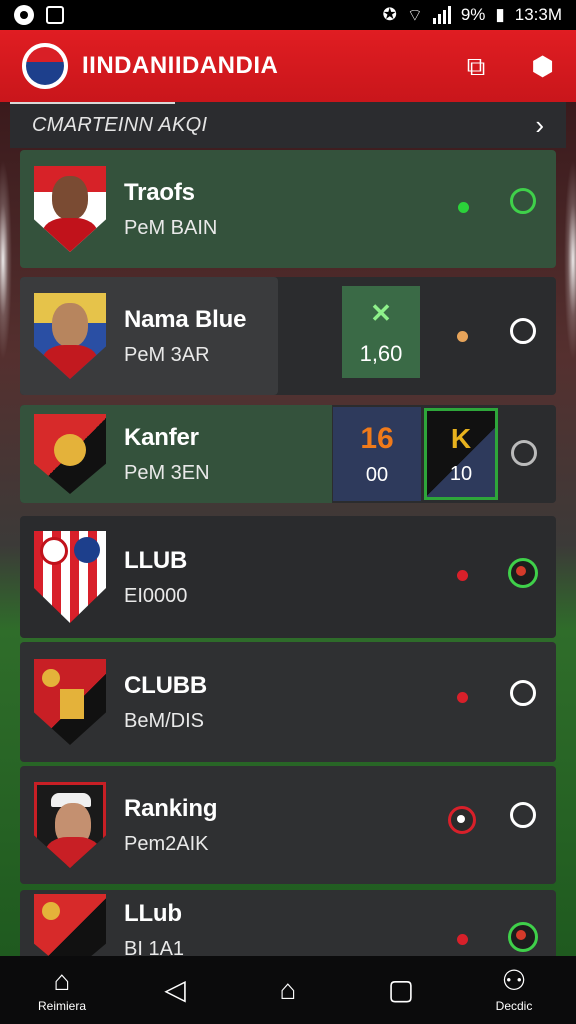 Image resolution: width=576 pixels, height=1024 pixels. Describe the element at coordinates (288, 209) in the screenshot. I see `list-item: Traofs PeM BAIN` at that location.